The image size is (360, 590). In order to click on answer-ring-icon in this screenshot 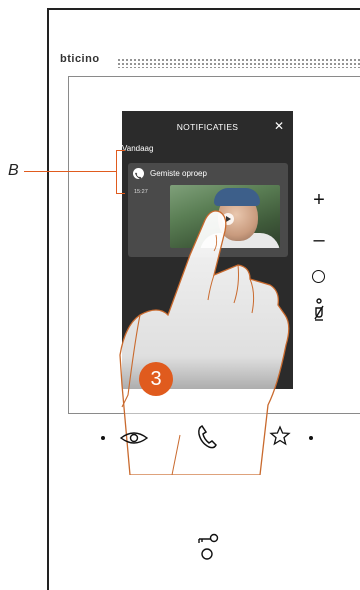, I will do `click(318, 276)`.